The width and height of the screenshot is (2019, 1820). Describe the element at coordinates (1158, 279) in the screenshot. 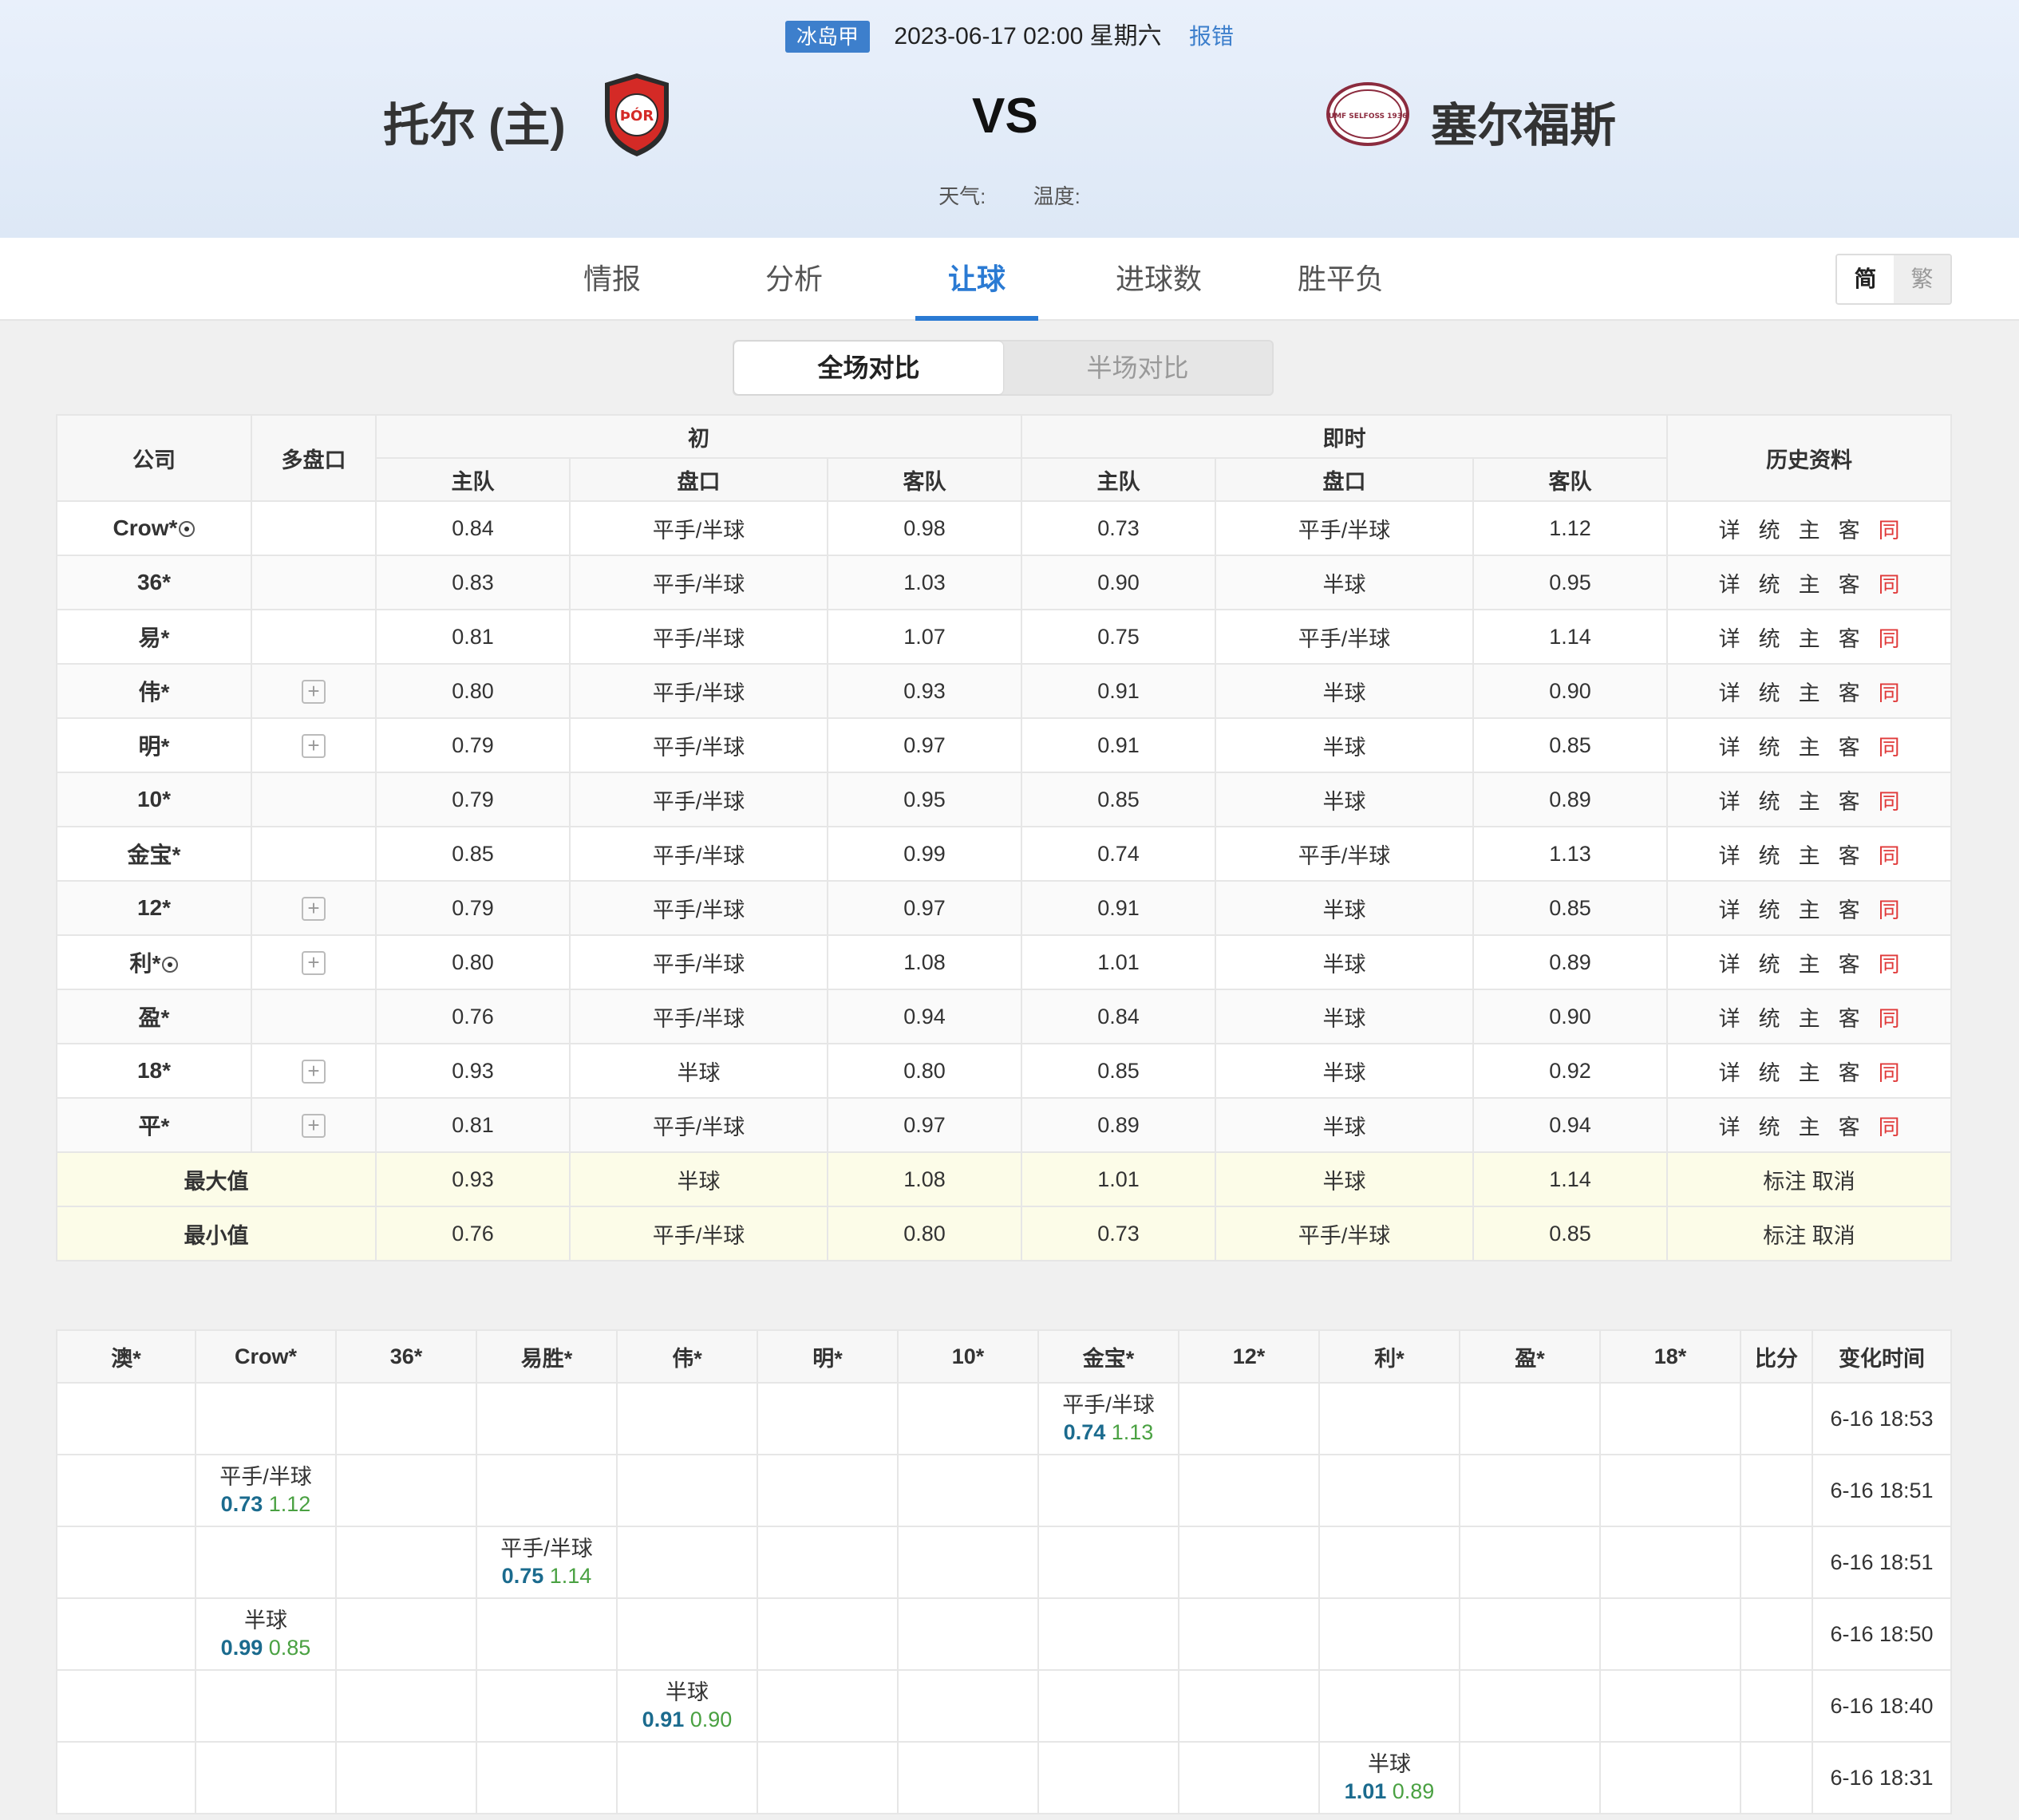

I see `tab-total-goals: 进球数` at that location.